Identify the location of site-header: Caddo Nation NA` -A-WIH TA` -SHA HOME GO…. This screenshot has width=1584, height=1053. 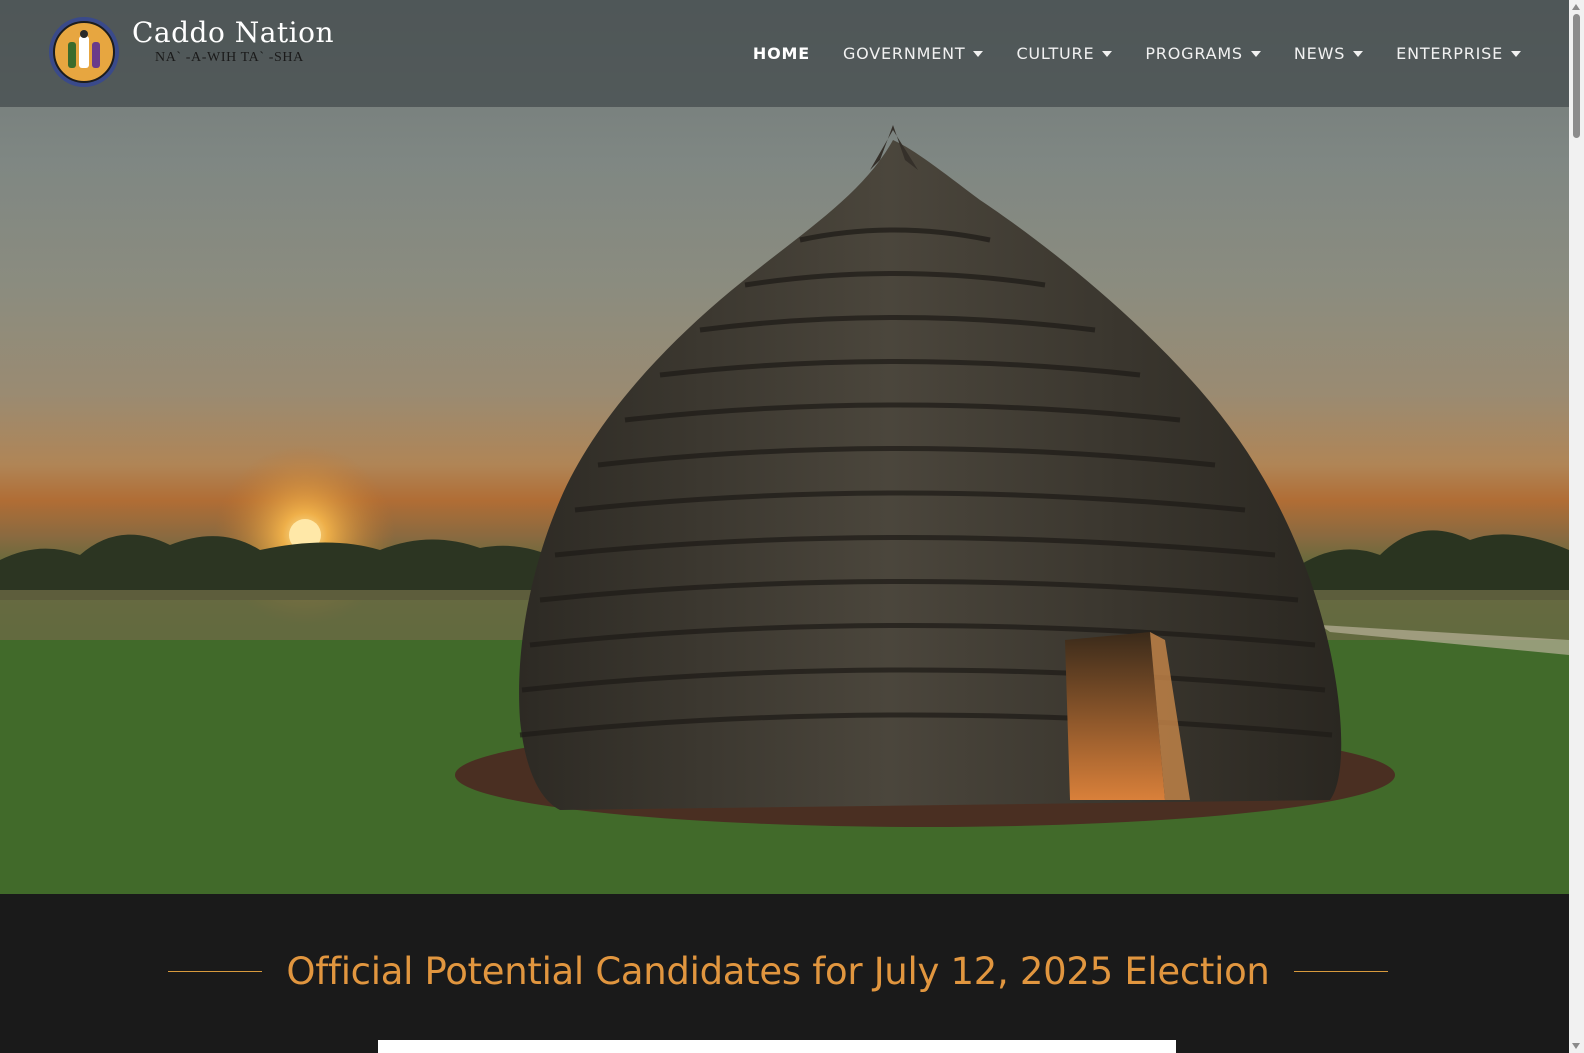
(784, 53).